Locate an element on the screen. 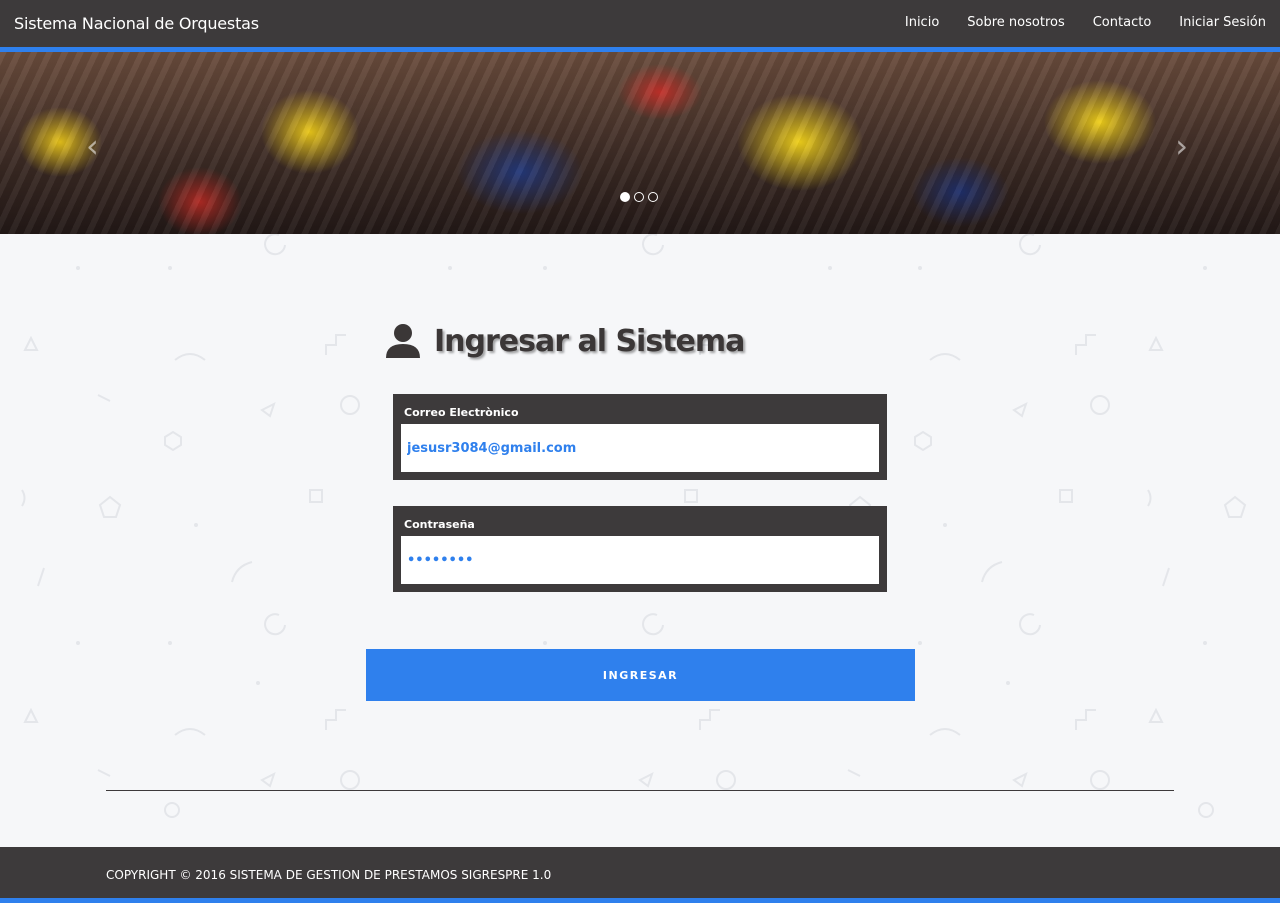 The height and width of the screenshot is (903, 1280). password-field is located at coordinates (640, 560).